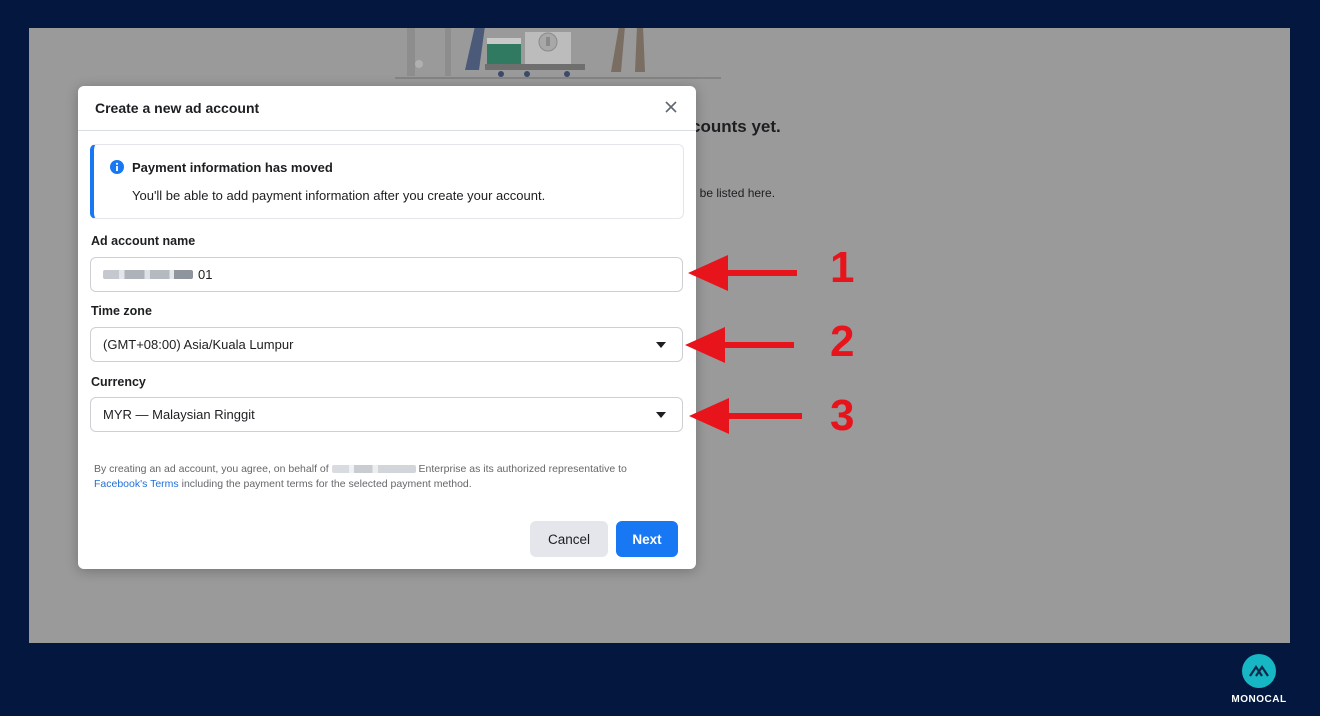 This screenshot has width=1320, height=716. Describe the element at coordinates (842, 341) in the screenshot. I see `step-number-2: 2` at that location.